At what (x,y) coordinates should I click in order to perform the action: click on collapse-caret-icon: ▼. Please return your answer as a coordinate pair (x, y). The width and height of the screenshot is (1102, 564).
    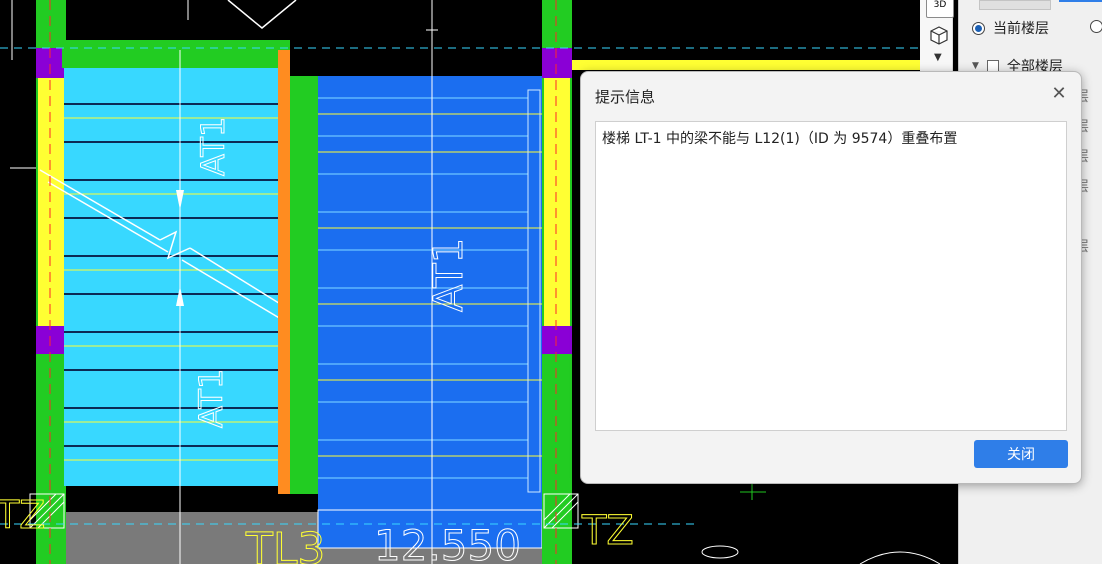
    Looking at the image, I should click on (975, 66).